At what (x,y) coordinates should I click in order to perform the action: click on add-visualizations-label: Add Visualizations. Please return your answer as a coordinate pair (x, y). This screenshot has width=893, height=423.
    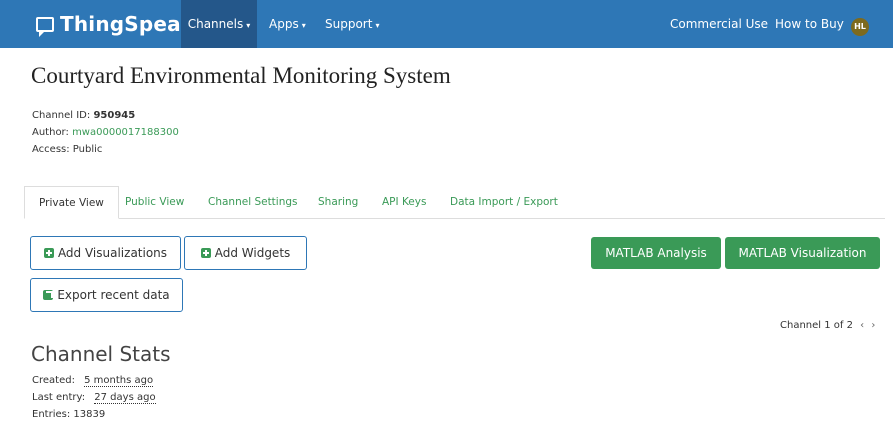
    Looking at the image, I should click on (112, 253).